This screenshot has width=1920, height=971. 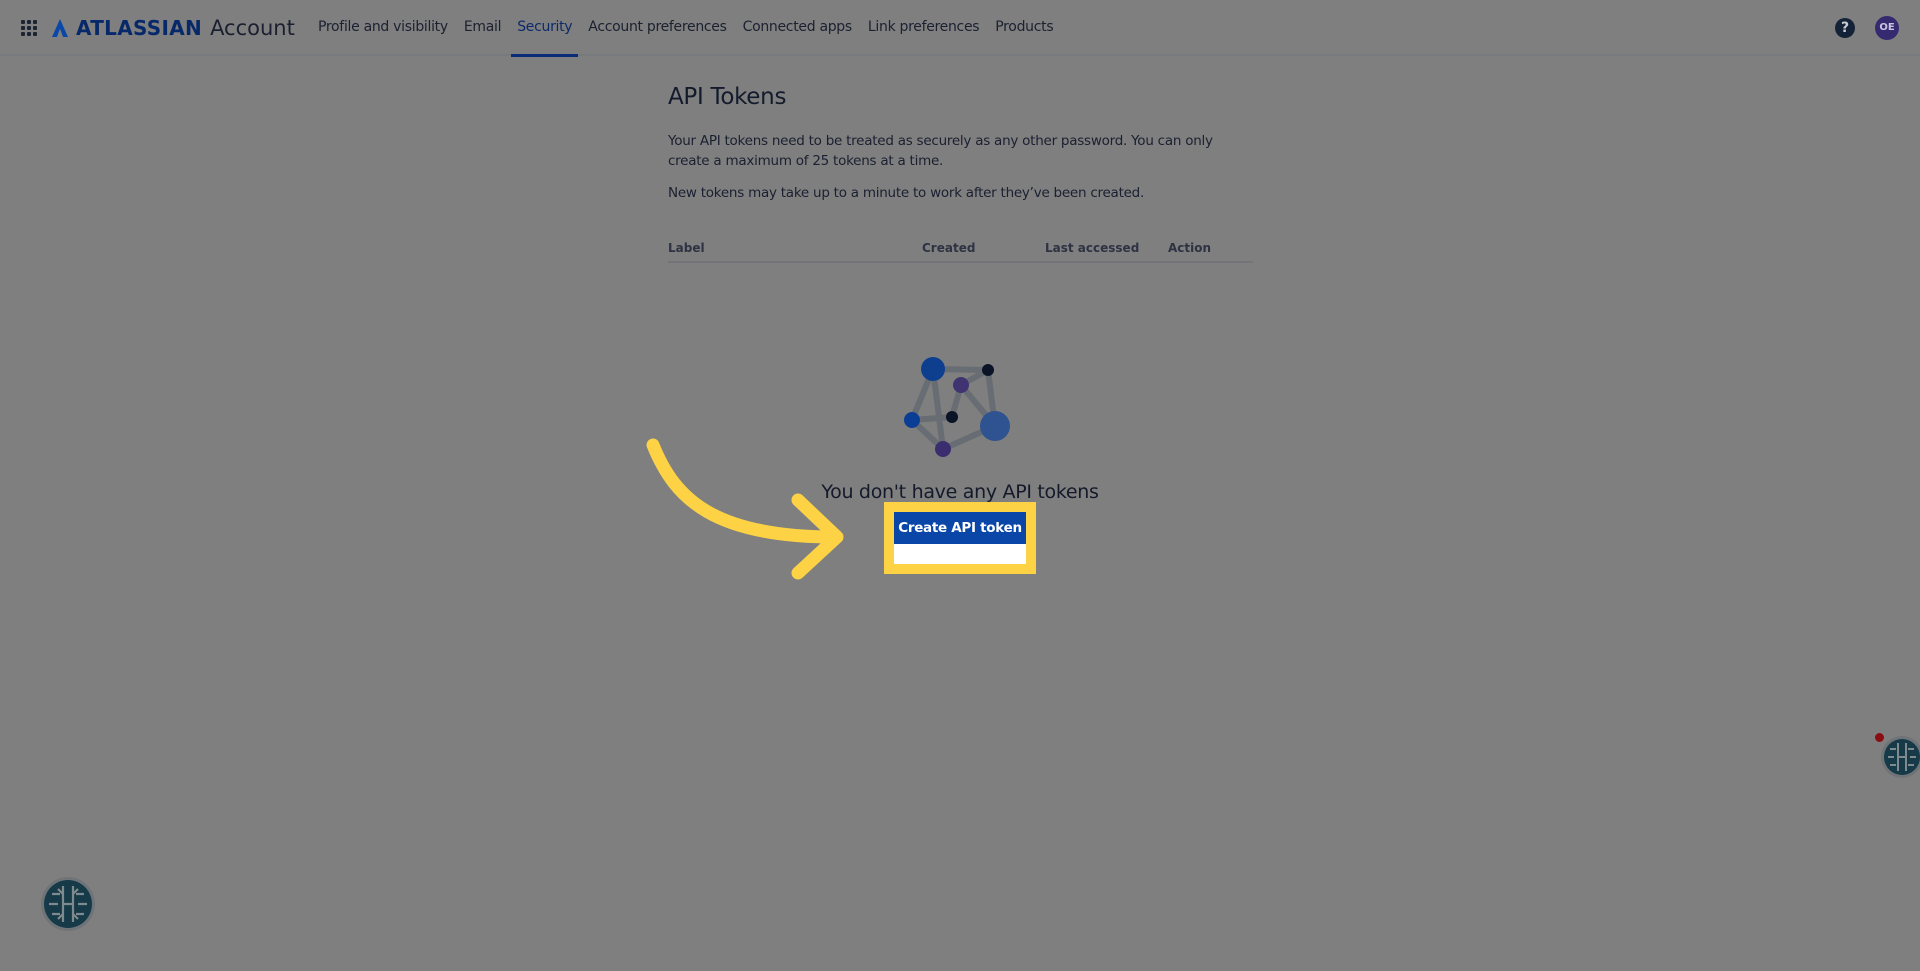 I want to click on column-header-created: Created, so click(x=949, y=248).